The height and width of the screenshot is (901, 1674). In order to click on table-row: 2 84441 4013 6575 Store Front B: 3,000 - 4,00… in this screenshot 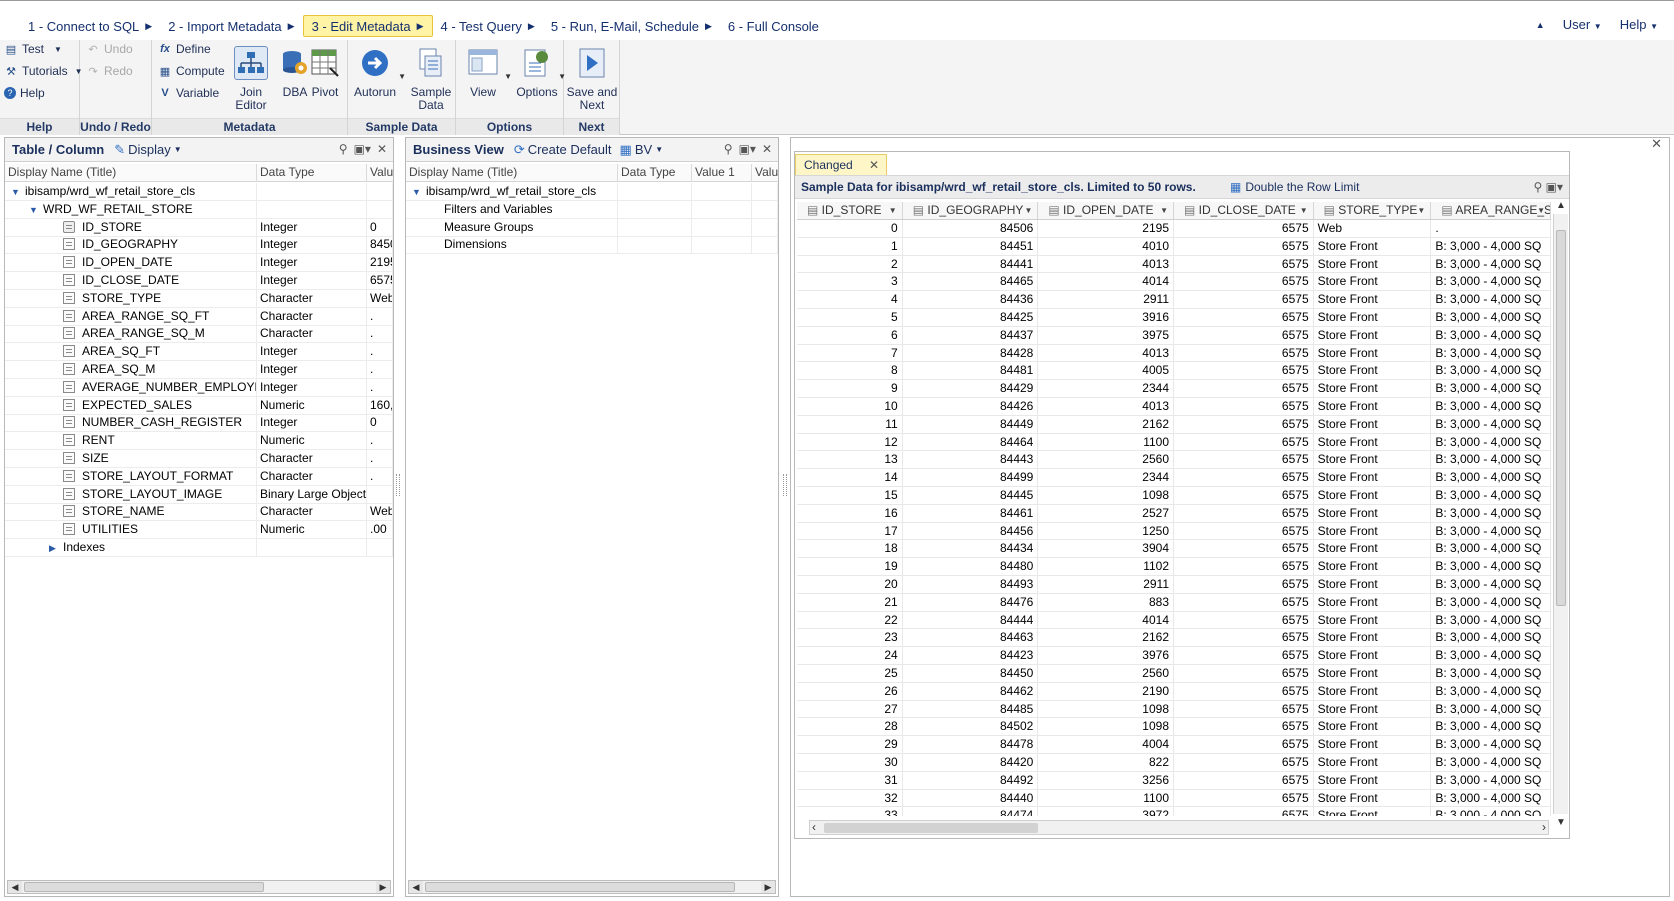, I will do `click(1174, 264)`.